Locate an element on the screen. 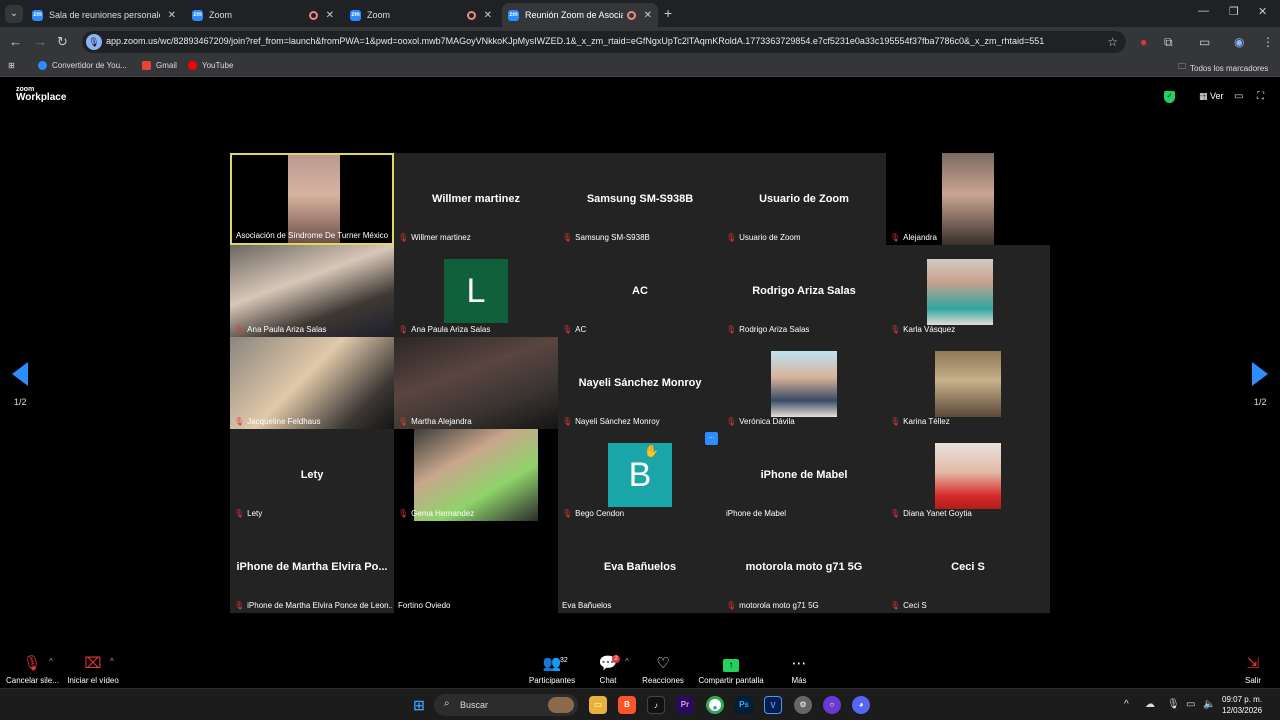 This screenshot has height=720, width=1280. browser-tab-2: zm Zoom ✕ is located at coordinates (263, 15).